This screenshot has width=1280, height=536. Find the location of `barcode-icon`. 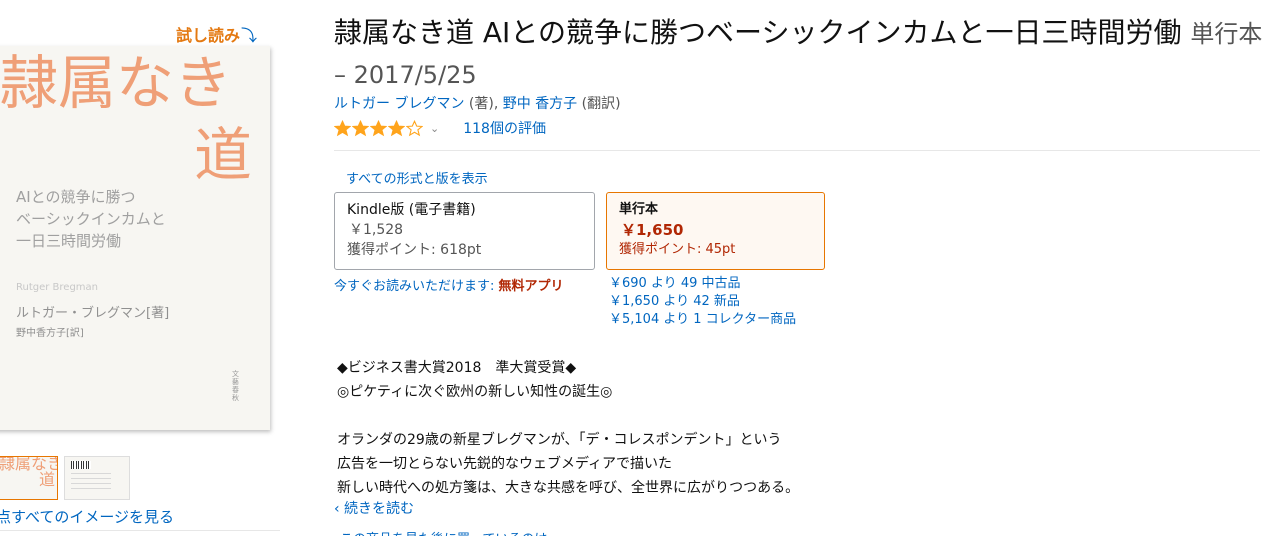

barcode-icon is located at coordinates (81, 465).